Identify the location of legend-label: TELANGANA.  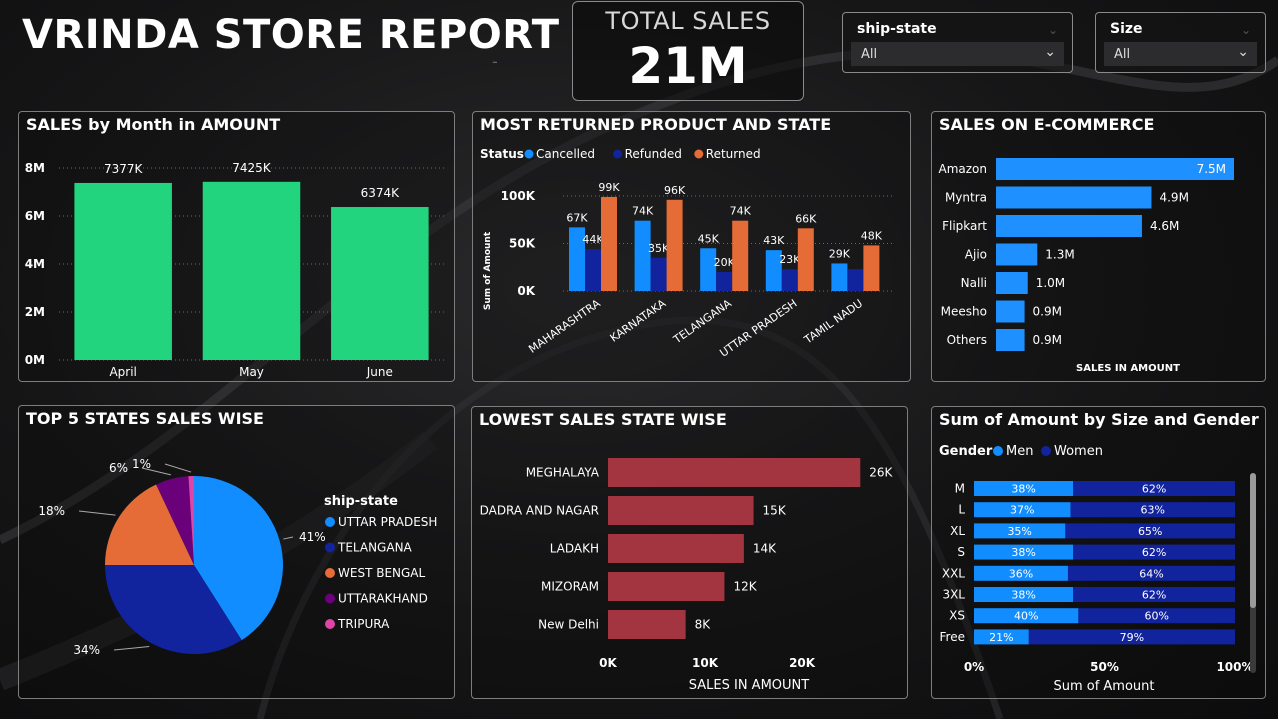
(375, 548).